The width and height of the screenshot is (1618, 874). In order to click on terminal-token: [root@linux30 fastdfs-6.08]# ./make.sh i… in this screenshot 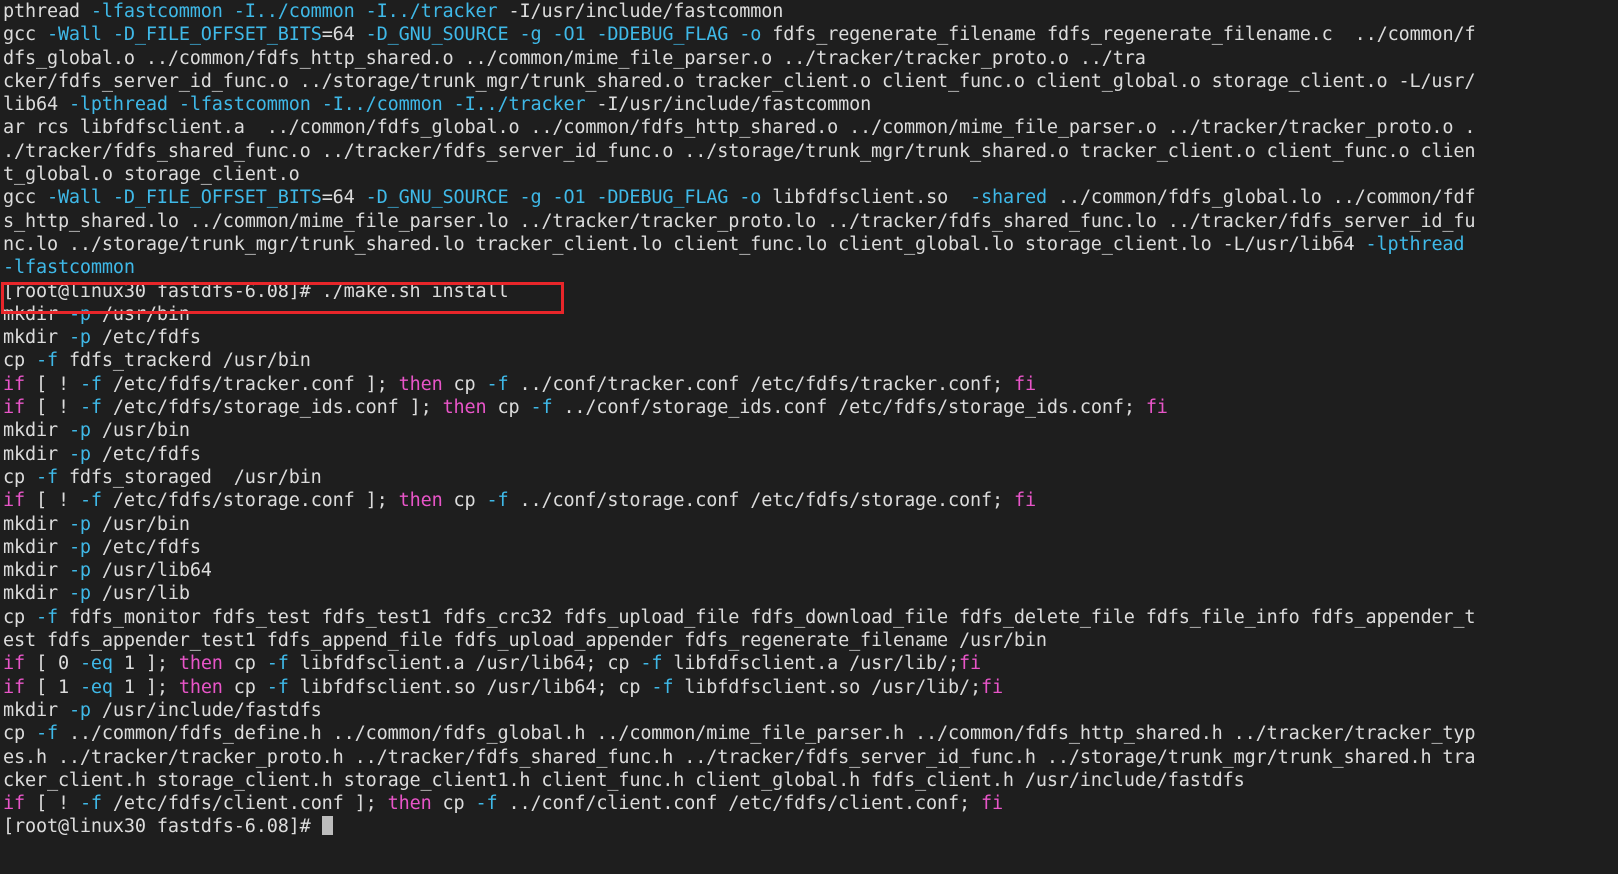, I will do `click(256, 291)`.